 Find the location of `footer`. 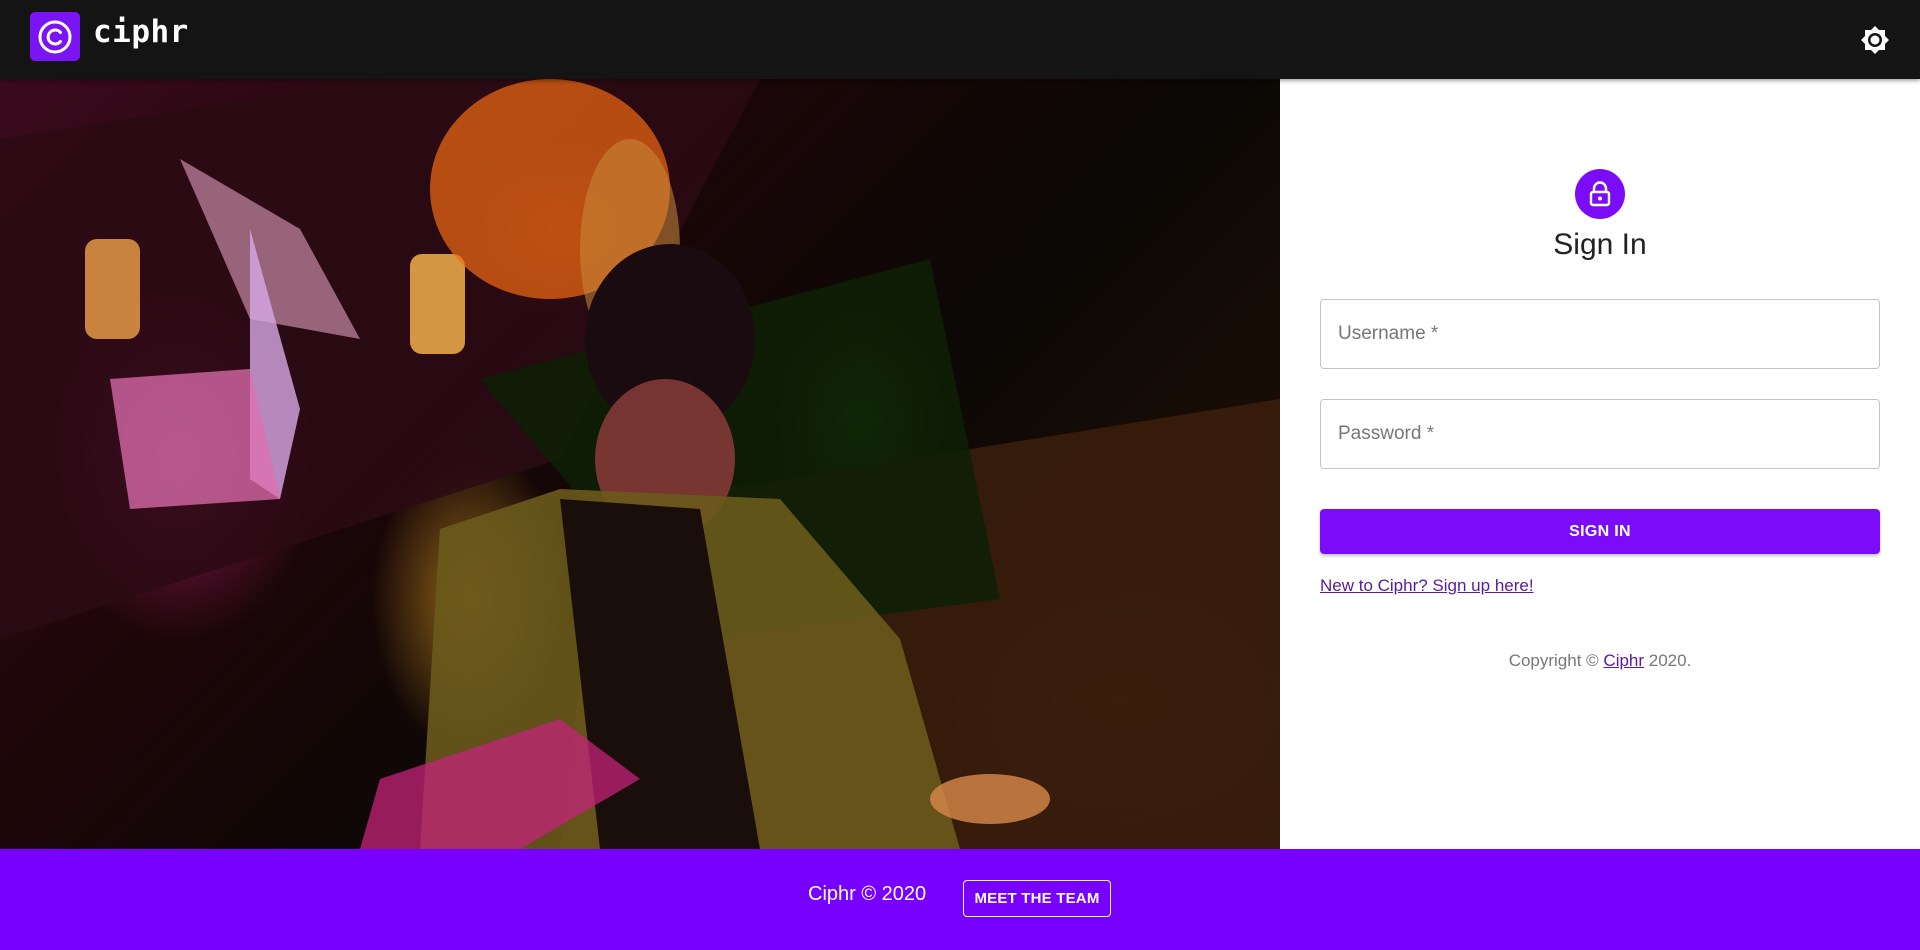

footer is located at coordinates (960, 899).